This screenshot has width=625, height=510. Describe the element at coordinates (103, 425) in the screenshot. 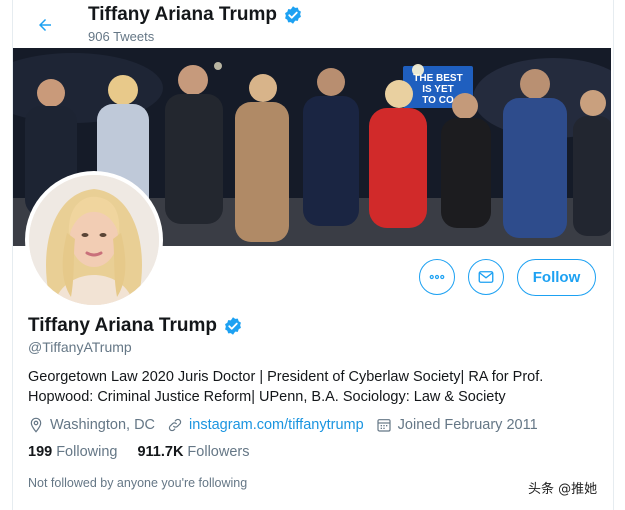

I see `location-text: Washington, DC` at that location.